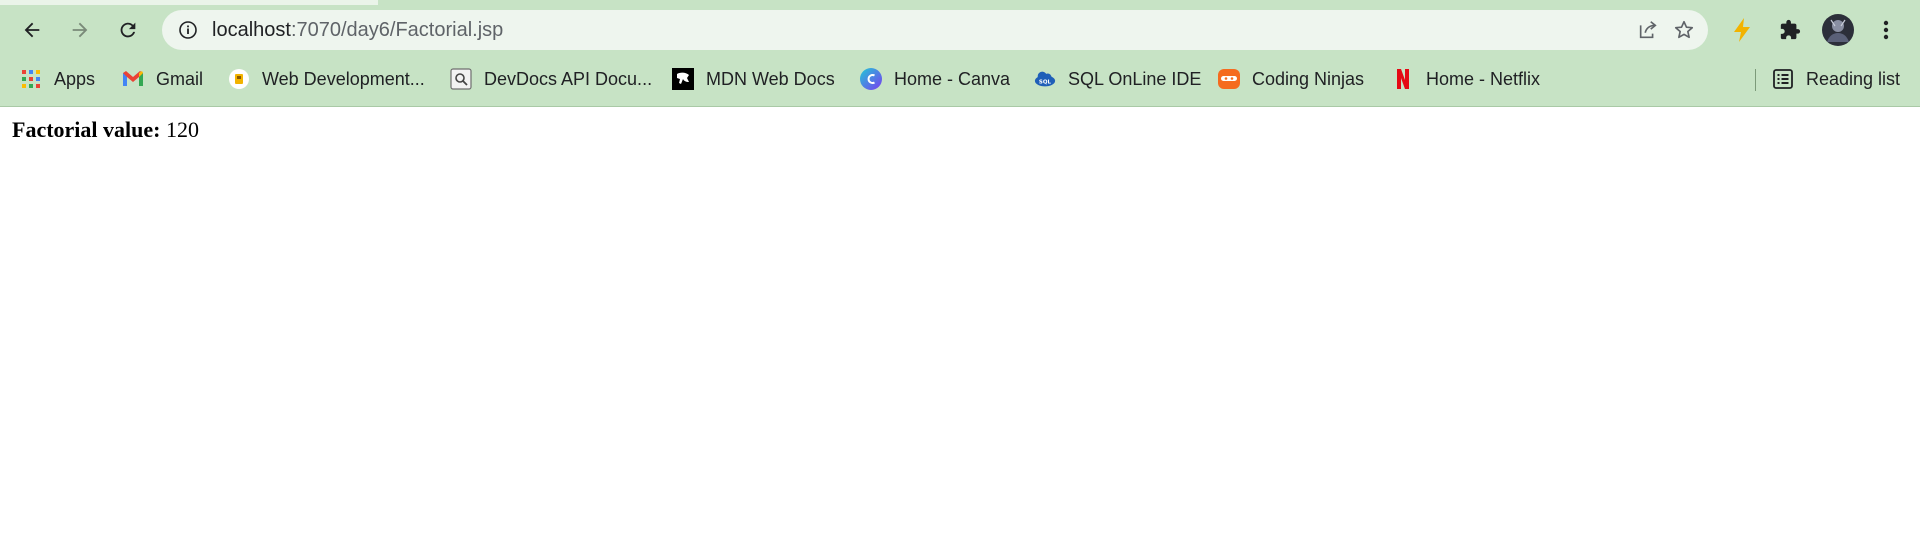 Image resolution: width=1920 pixels, height=554 pixels. I want to click on apps-grid-icon, so click(31, 79).